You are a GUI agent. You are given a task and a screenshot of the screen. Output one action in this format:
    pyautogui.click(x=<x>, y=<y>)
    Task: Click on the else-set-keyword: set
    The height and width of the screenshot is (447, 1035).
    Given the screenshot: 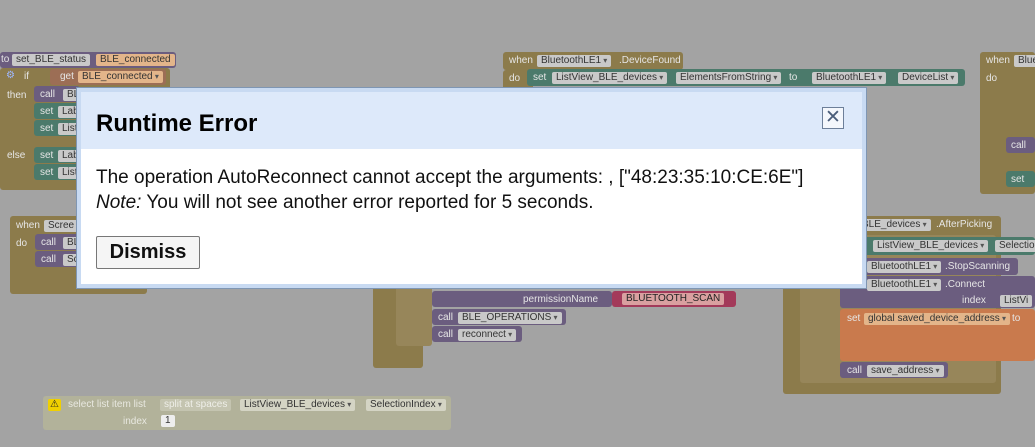 What is the action you would take?
    pyautogui.click(x=47, y=155)
    